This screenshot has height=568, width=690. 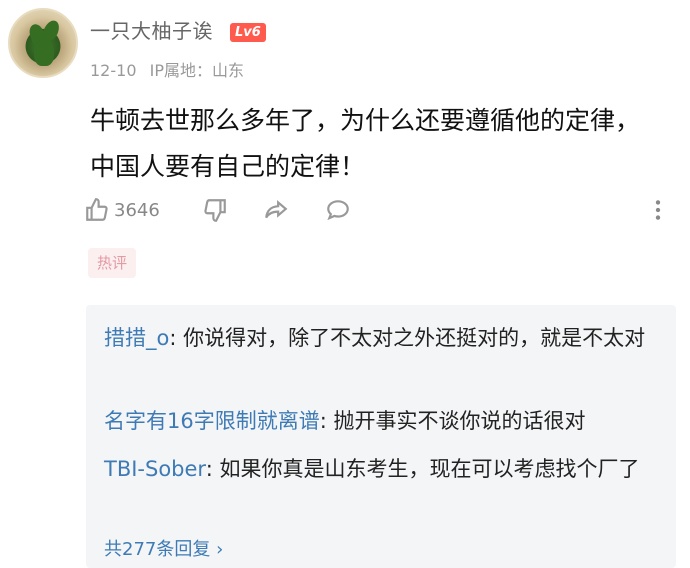 What do you see at coordinates (459, 421) in the screenshot?
I see `reply-text: 抛开事实不谈你说的话很对` at bounding box center [459, 421].